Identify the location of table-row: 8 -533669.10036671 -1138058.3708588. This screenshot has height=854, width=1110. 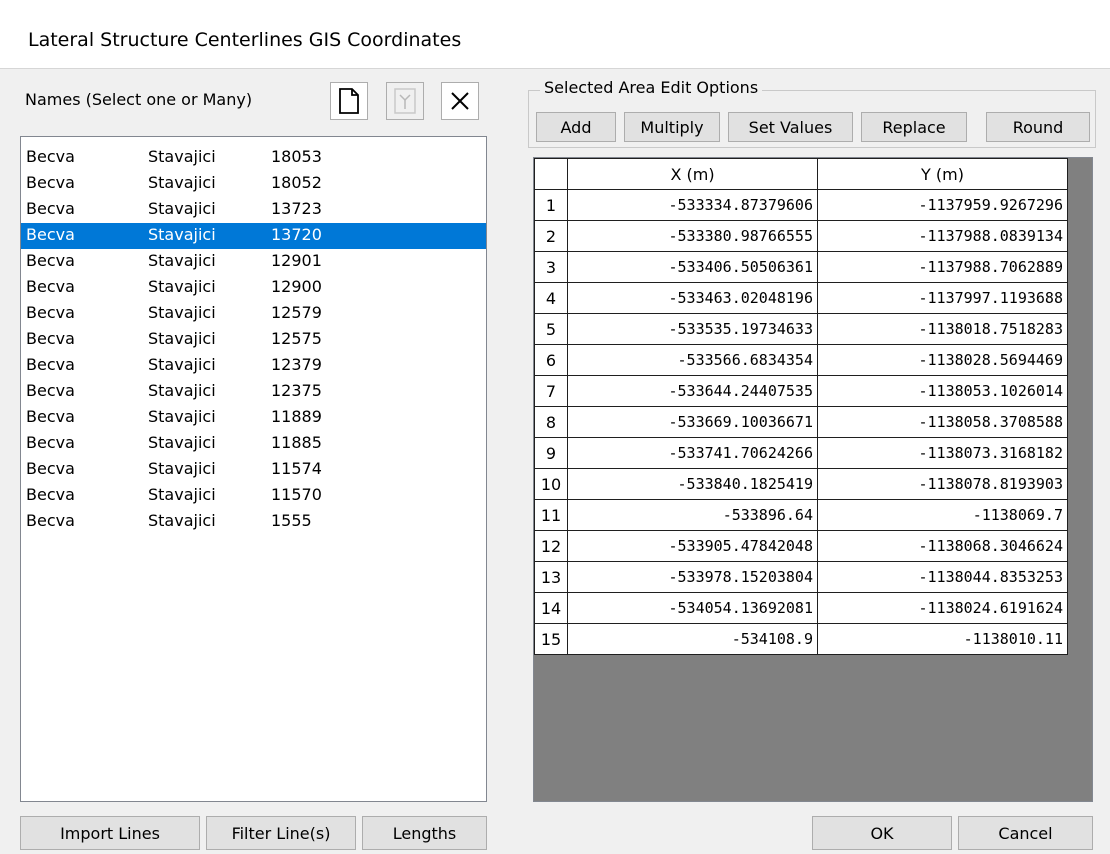
(801, 422).